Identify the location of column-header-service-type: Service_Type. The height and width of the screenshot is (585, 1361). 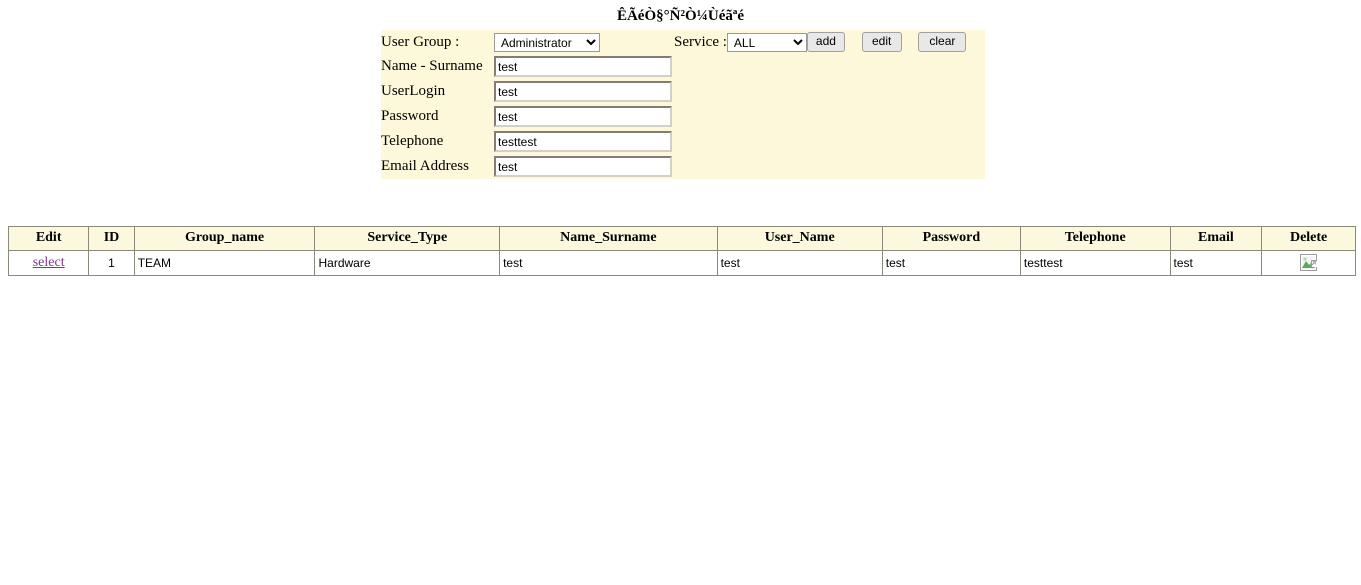
(407, 238).